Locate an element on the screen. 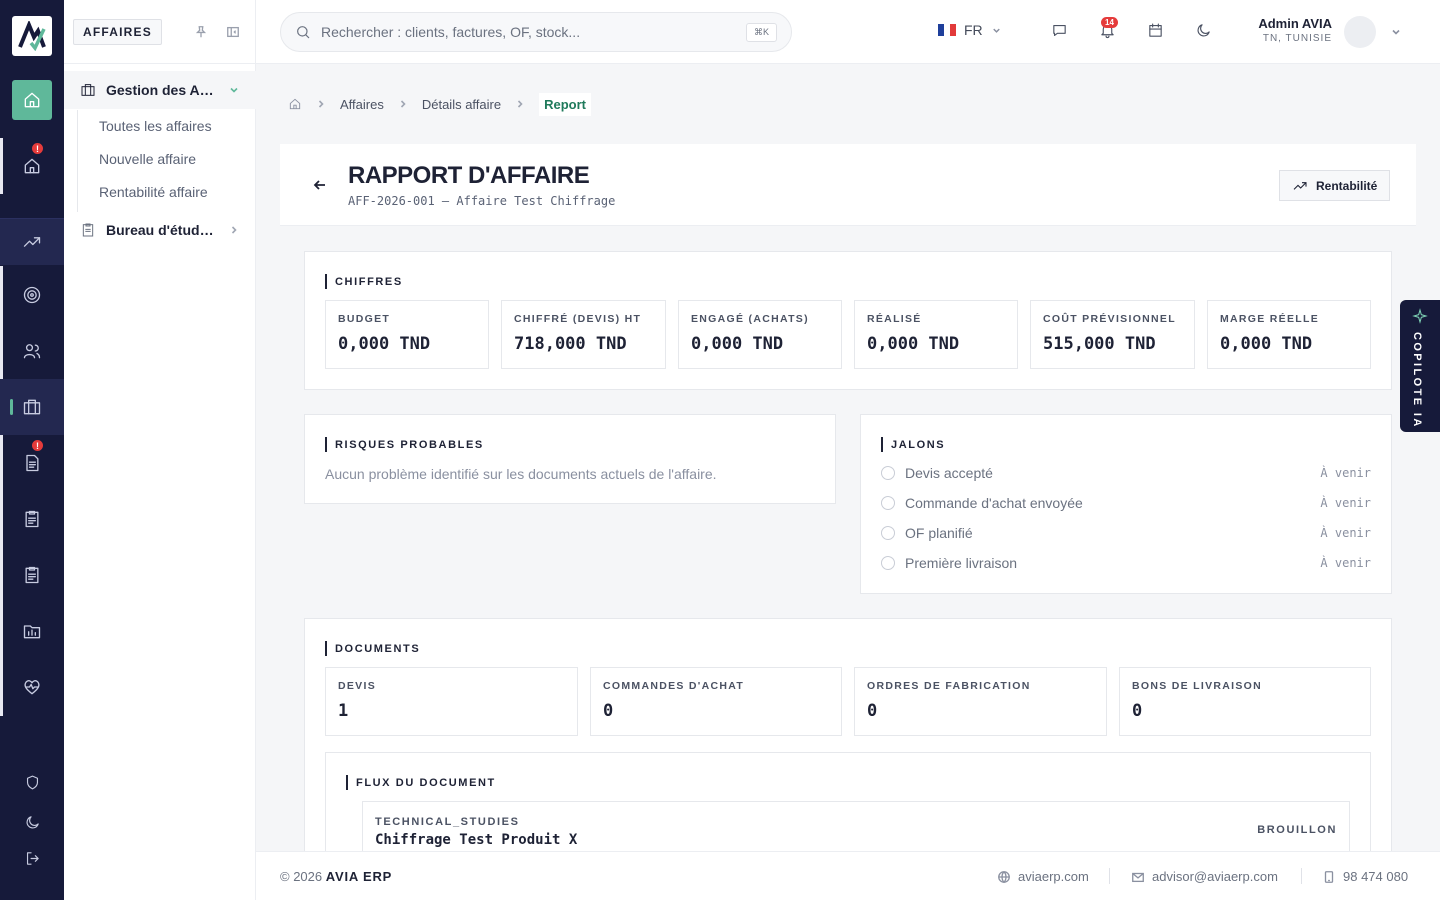  calendar-button is located at coordinates (1157, 32).